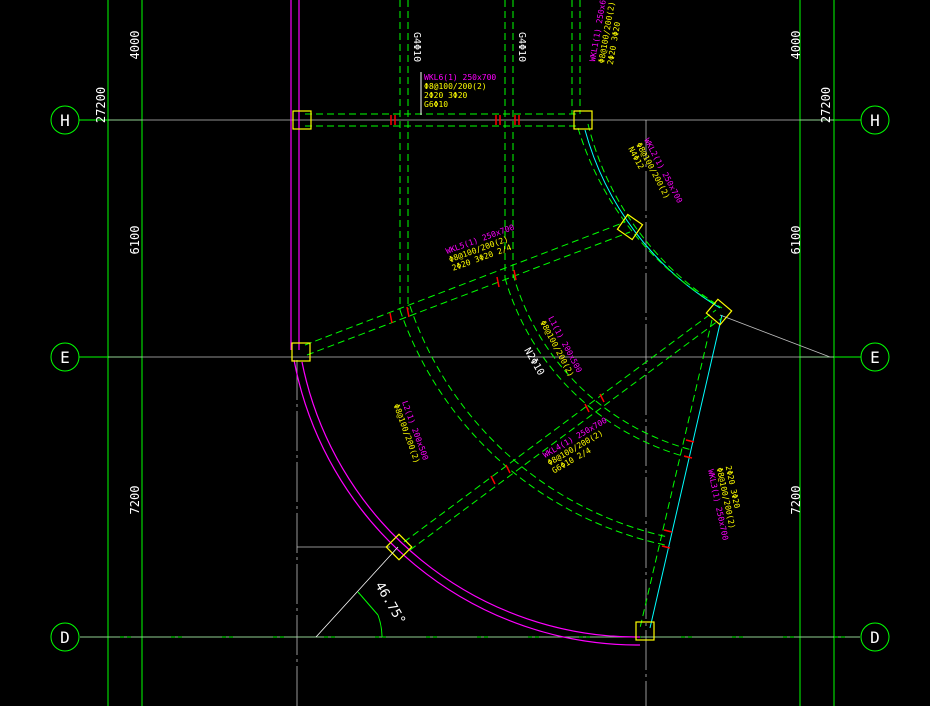 The image size is (930, 706). What do you see at coordinates (101, 105) in the screenshot?
I see `dim-left-total: 27200` at bounding box center [101, 105].